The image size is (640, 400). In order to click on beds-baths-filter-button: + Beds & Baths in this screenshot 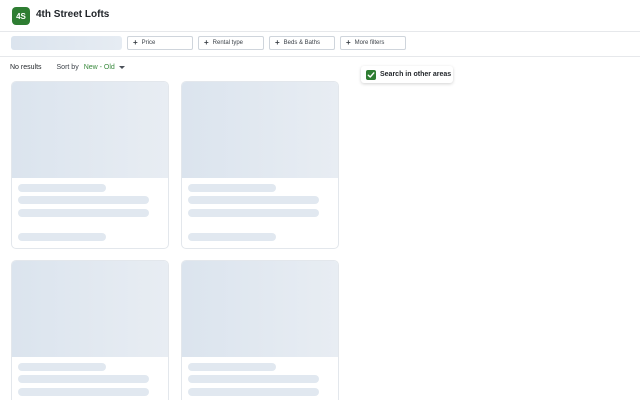, I will do `click(302, 43)`.